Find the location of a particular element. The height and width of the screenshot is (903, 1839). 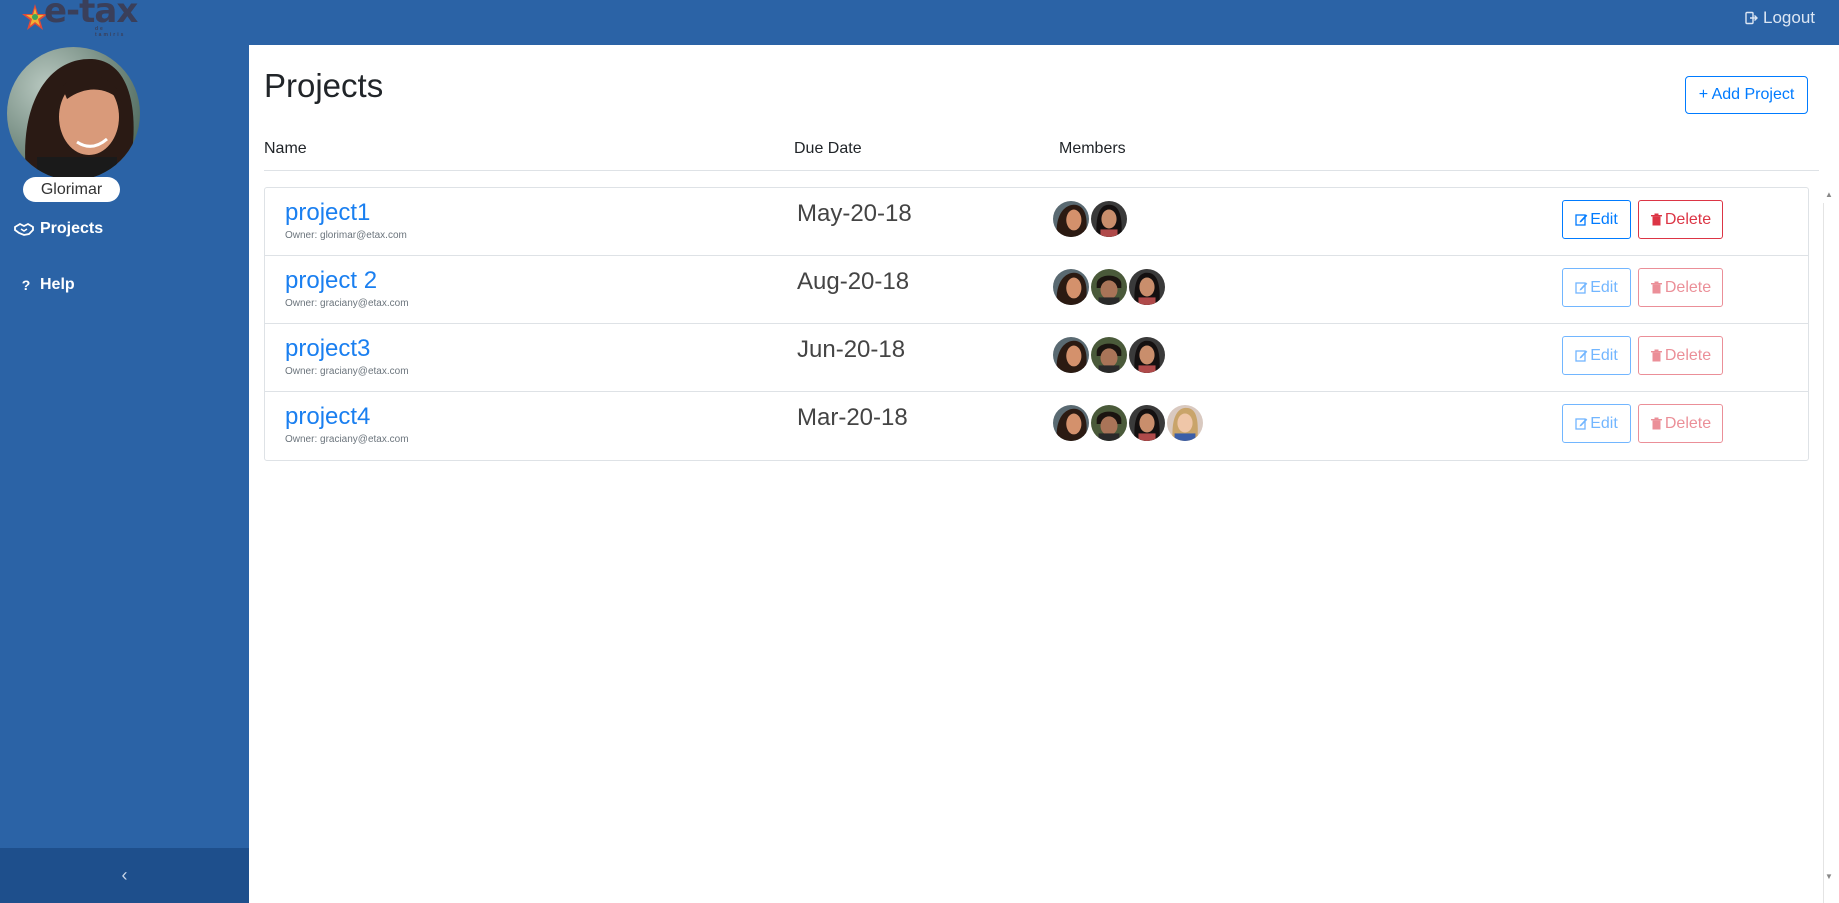

scroll-down-arrow-icon: ▼ is located at coordinates (1829, 876).